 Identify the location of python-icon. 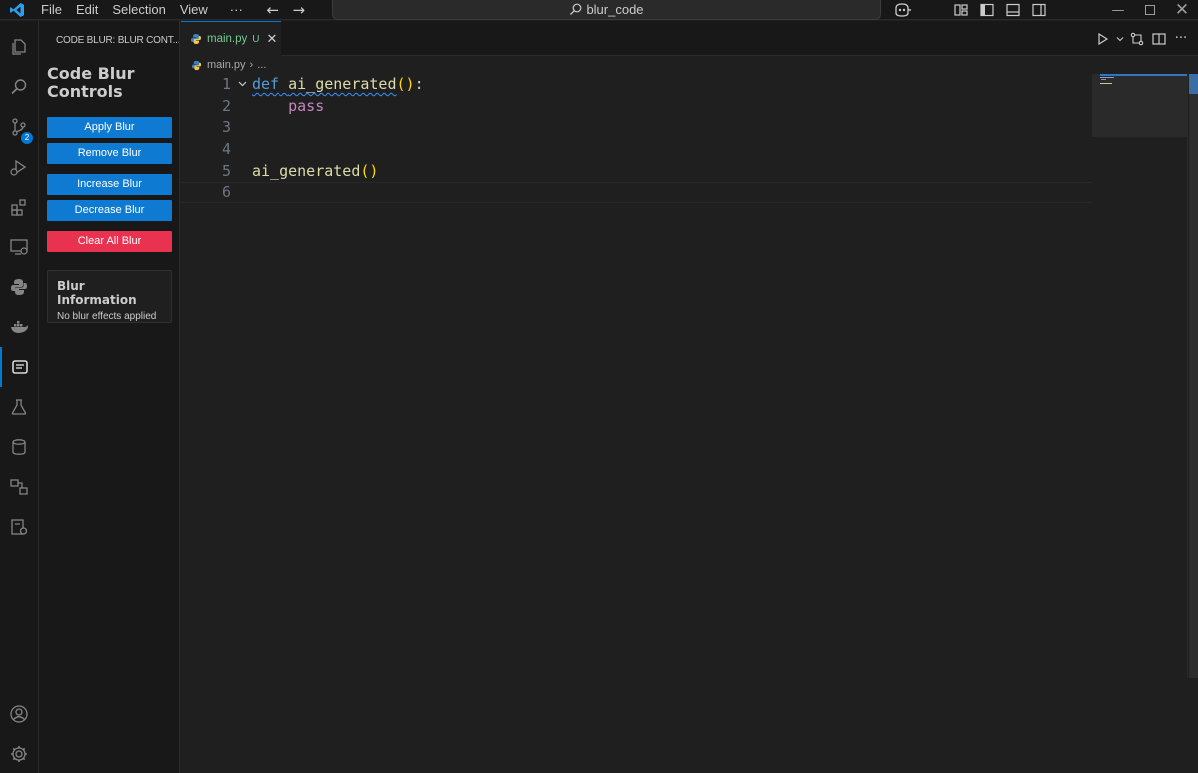
(19, 287).